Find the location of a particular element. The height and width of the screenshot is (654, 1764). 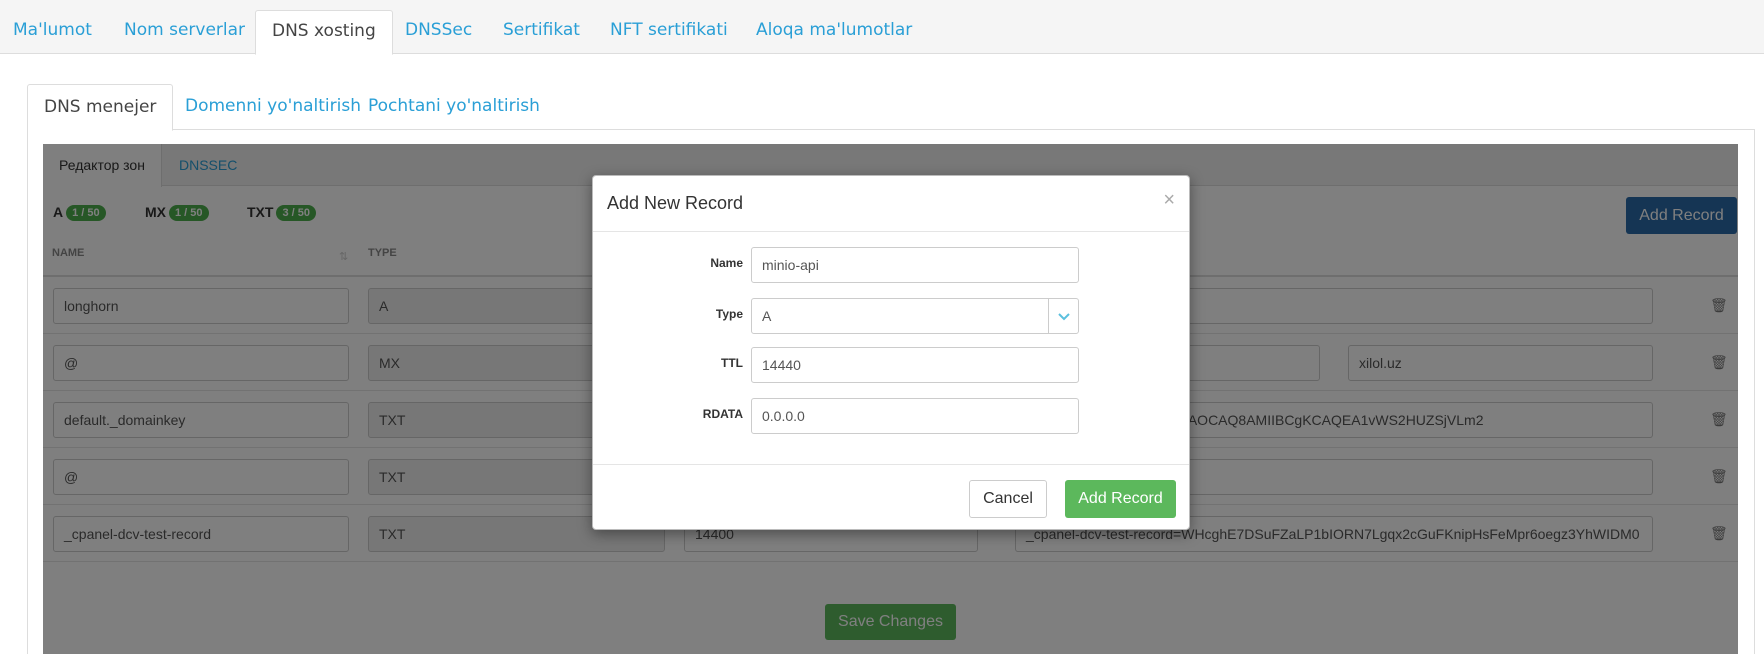

chevron-down-icon is located at coordinates (1063, 316).